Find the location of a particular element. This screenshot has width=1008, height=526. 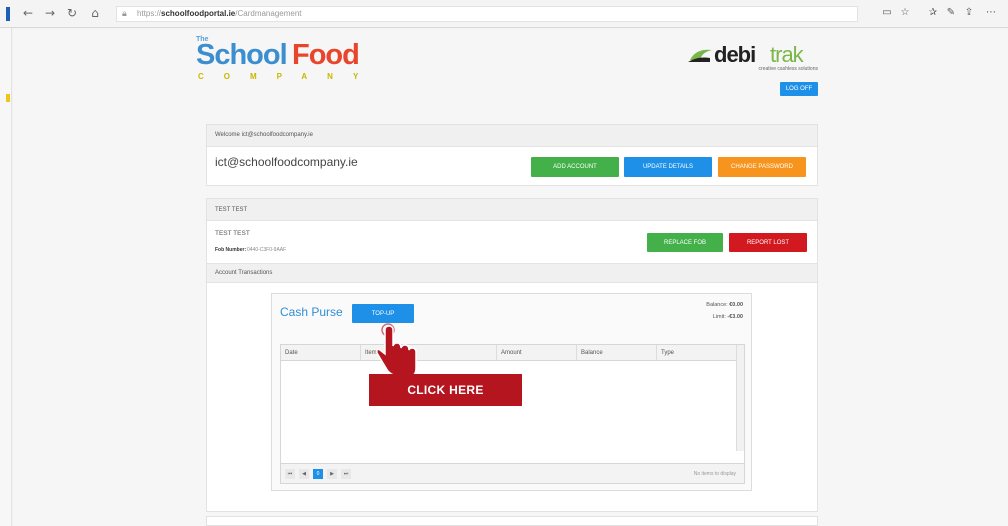

account-email: ict@schoolfoodcompany.ie is located at coordinates (286, 162).